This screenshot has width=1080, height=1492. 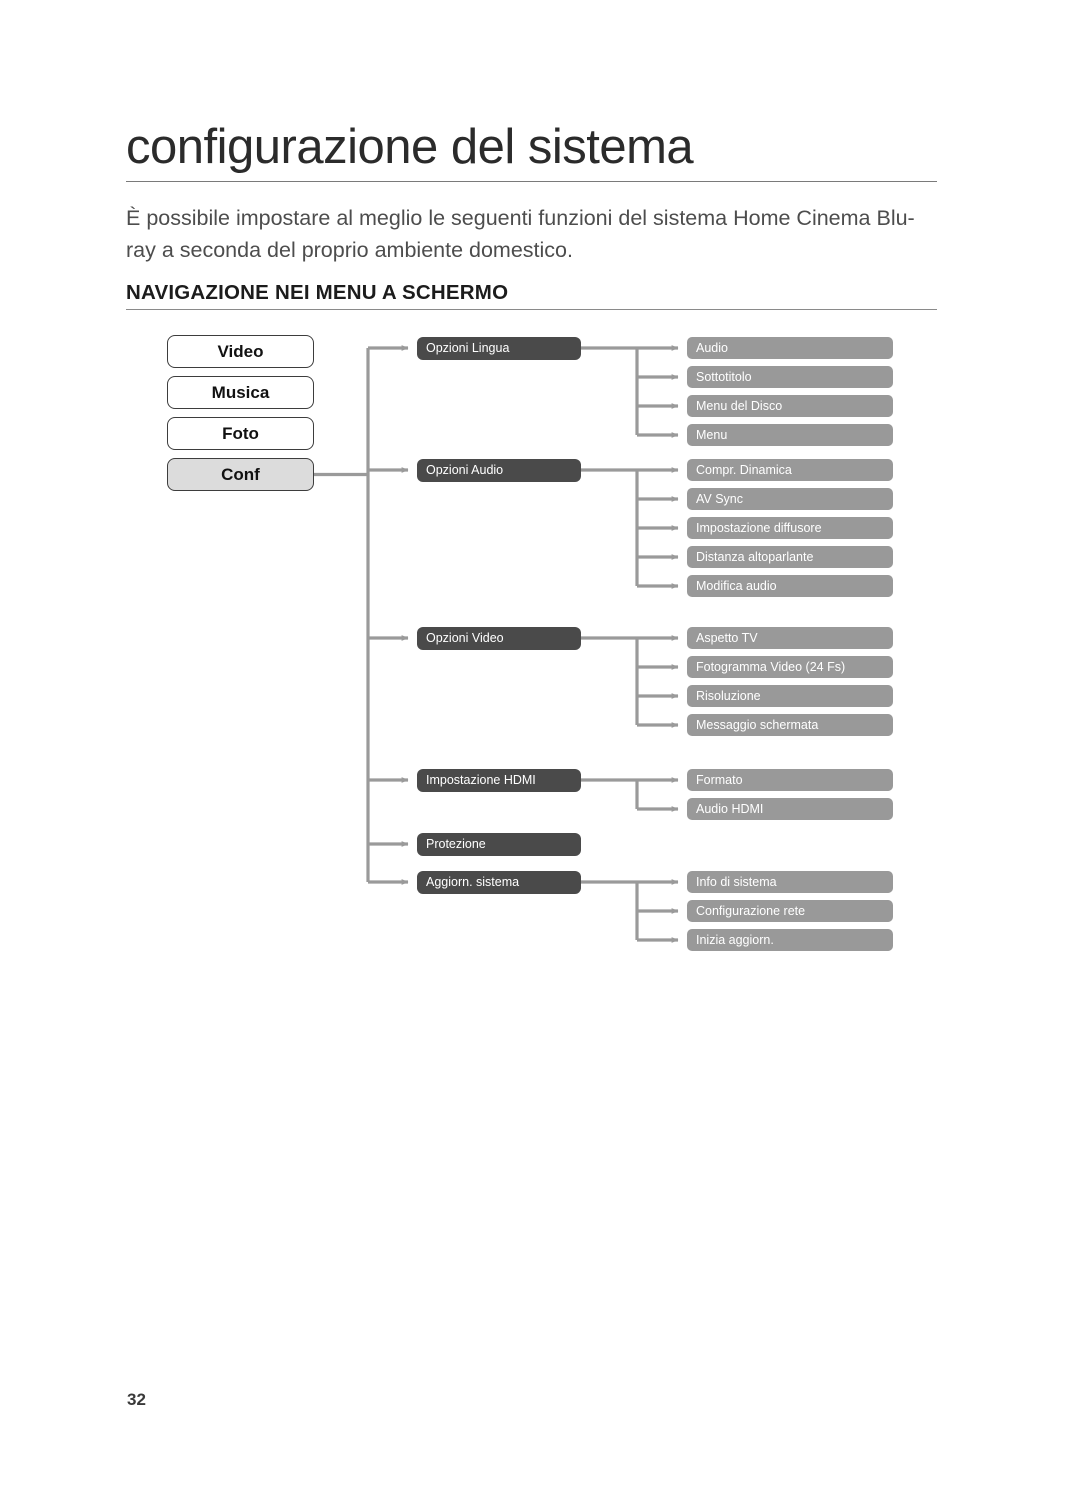 I want to click on top-menu-item-conf: Conf, so click(x=240, y=474).